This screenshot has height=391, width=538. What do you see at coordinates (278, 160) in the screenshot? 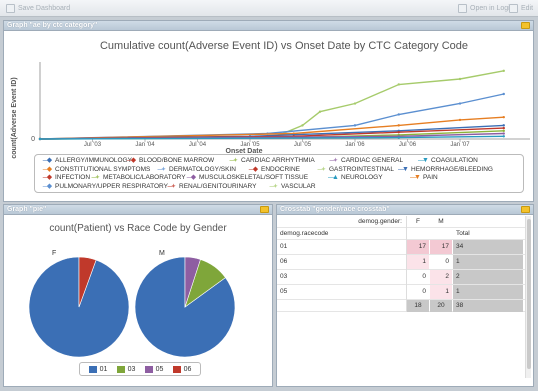
I see `legend-label: CARDIAC ARRHYTHMIA` at bounding box center [278, 160].